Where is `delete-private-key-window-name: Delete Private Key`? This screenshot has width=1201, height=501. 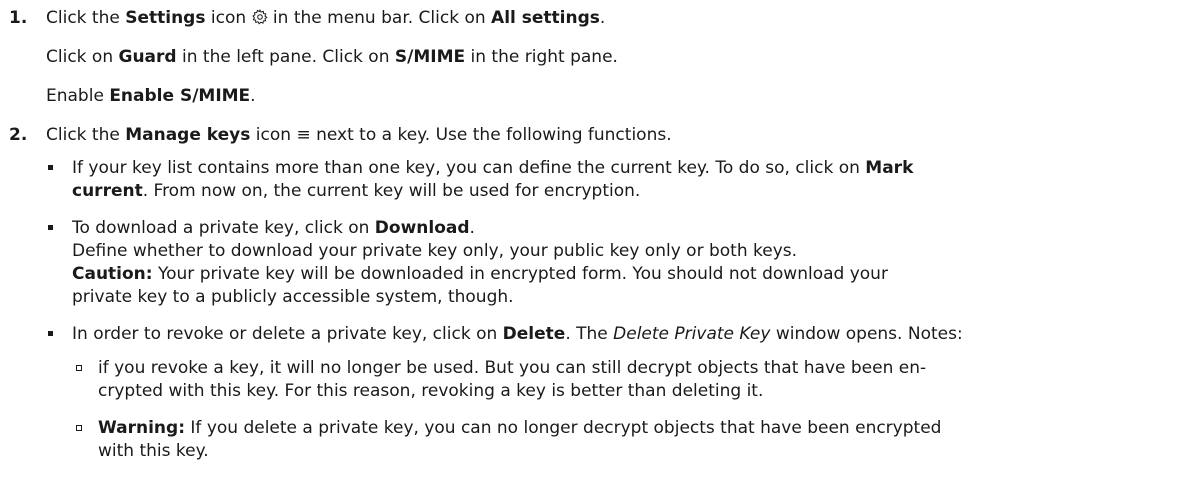 delete-private-key-window-name: Delete Private Key is located at coordinates (692, 334).